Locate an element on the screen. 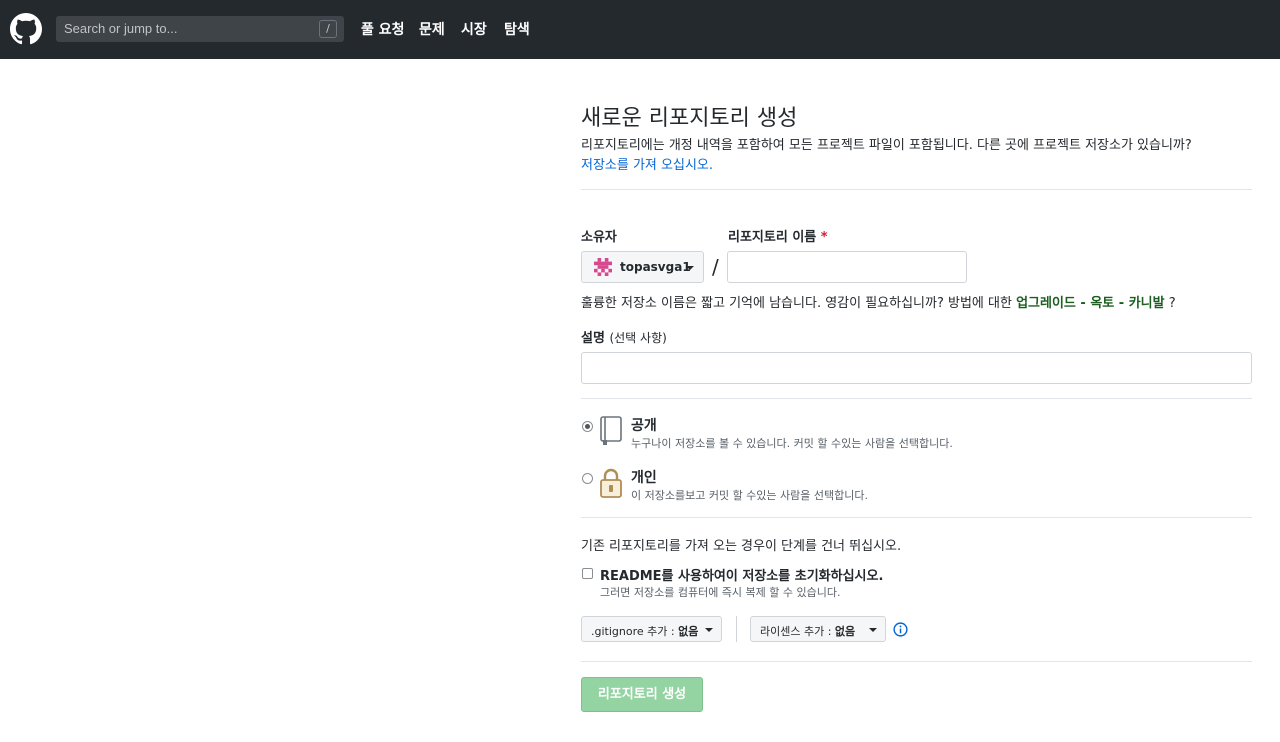  gitignore-label: .gitignore 추가 : is located at coordinates (633, 631).